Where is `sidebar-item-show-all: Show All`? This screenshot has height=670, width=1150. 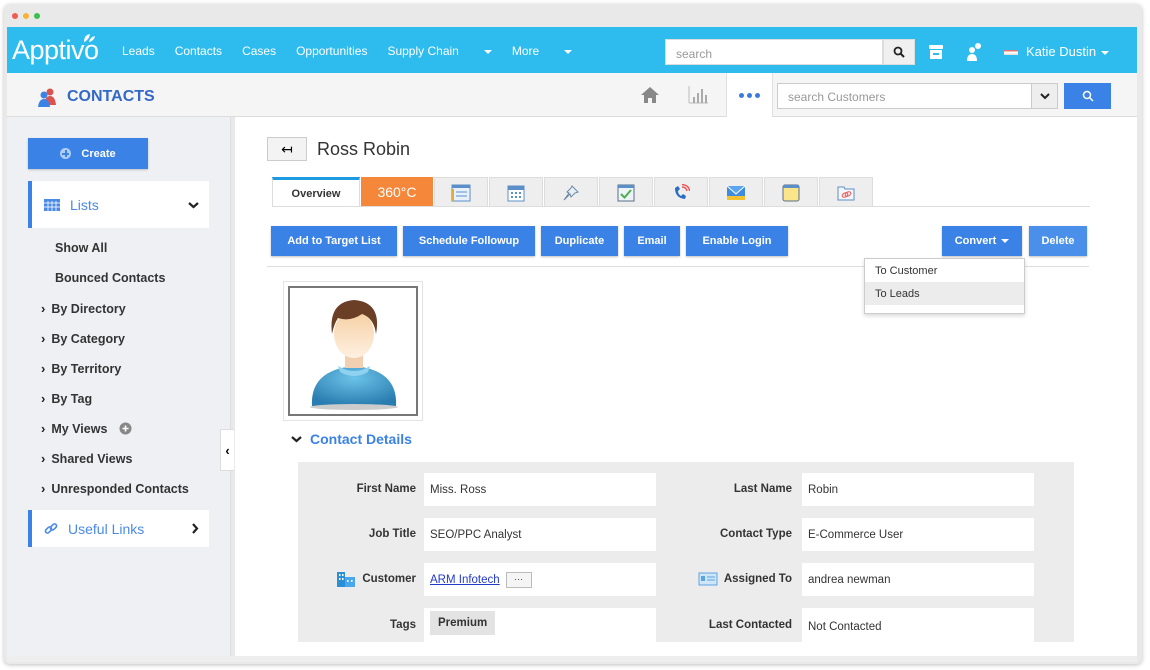
sidebar-item-show-all: Show All is located at coordinates (81, 248).